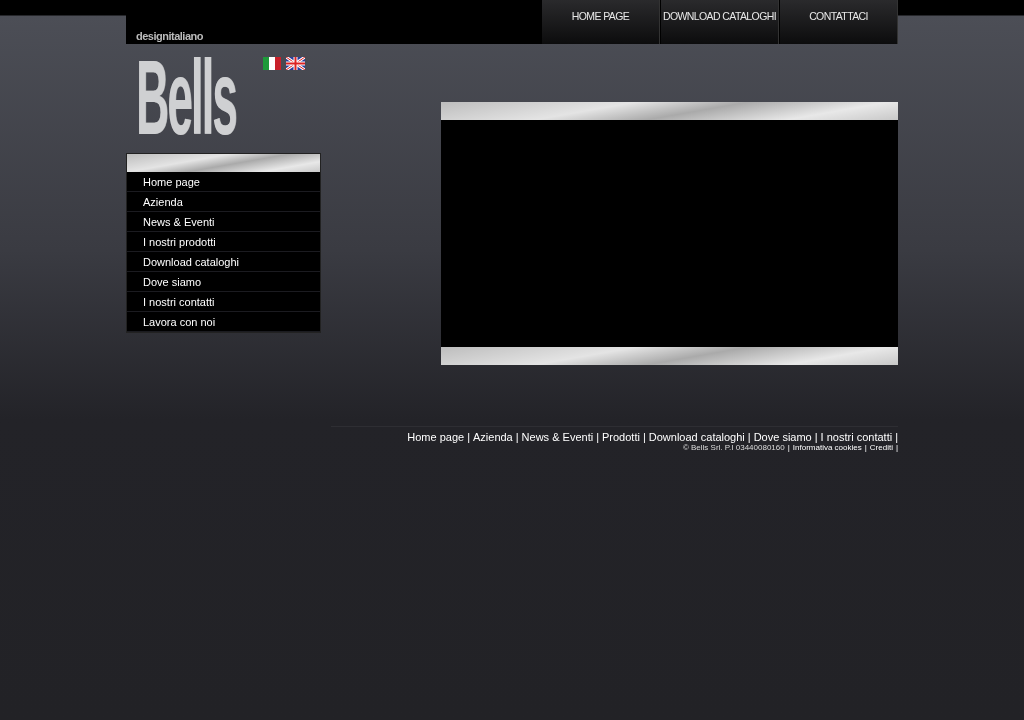  What do you see at coordinates (733, 447) in the screenshot?
I see `copyright-text: © Bells Srl. P.I 03440080160` at bounding box center [733, 447].